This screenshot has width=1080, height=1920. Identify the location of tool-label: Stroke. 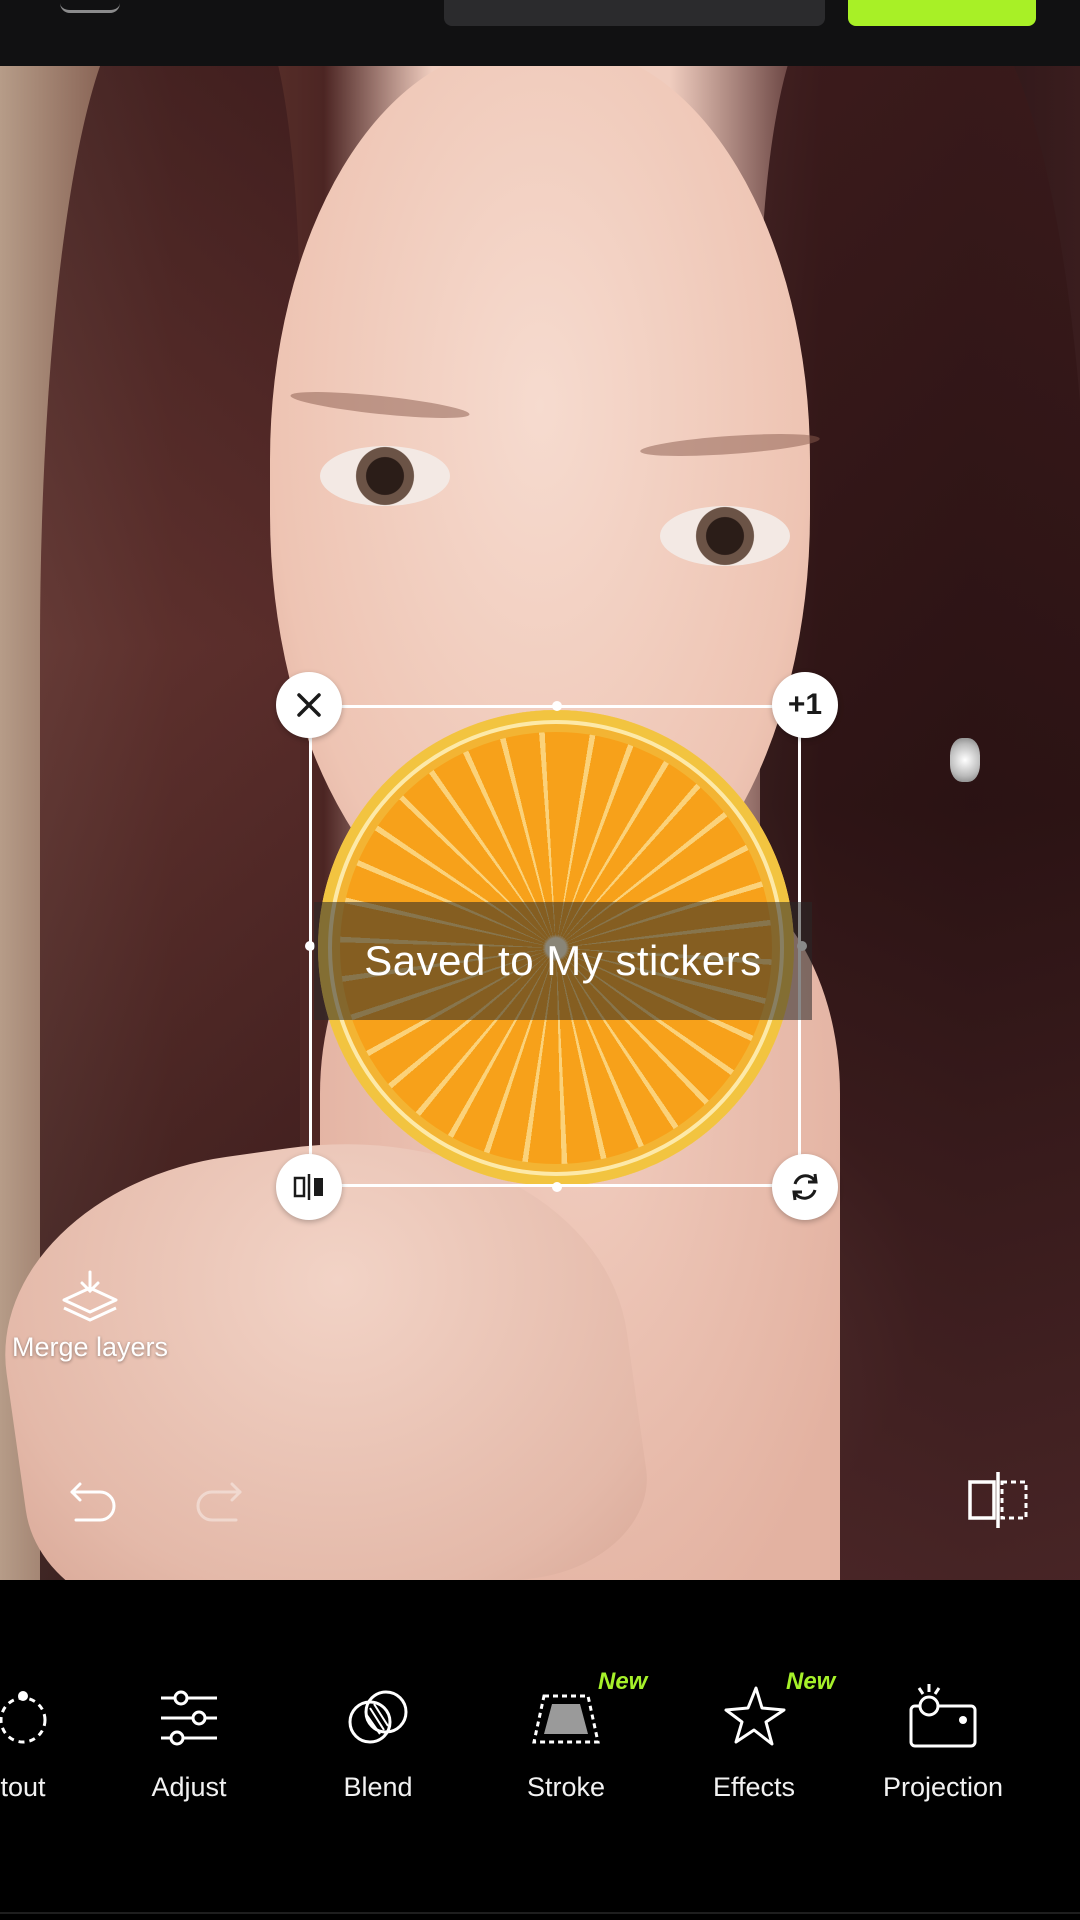
(566, 1787).